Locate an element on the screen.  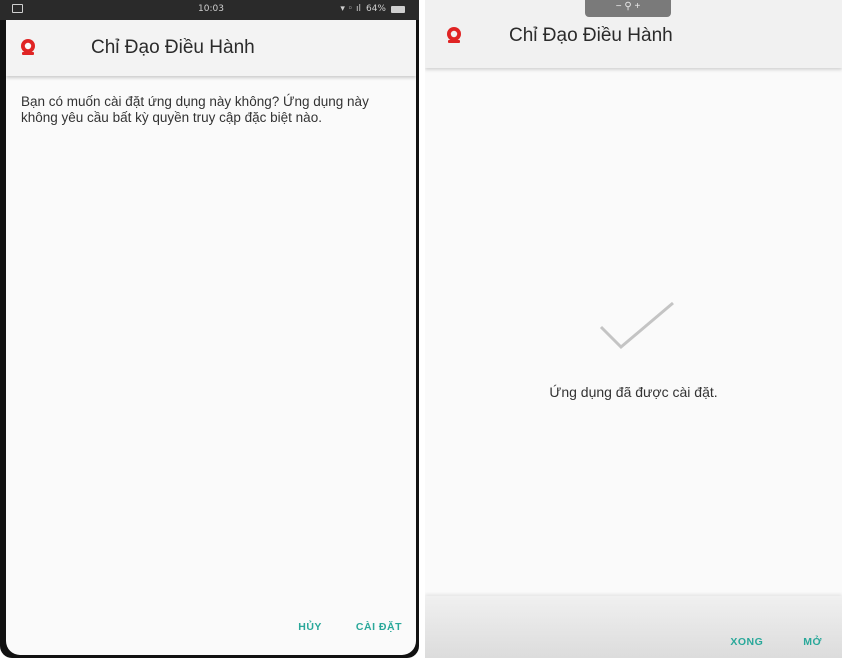
zoom-icon: − ⚲ + is located at coordinates (628, 6).